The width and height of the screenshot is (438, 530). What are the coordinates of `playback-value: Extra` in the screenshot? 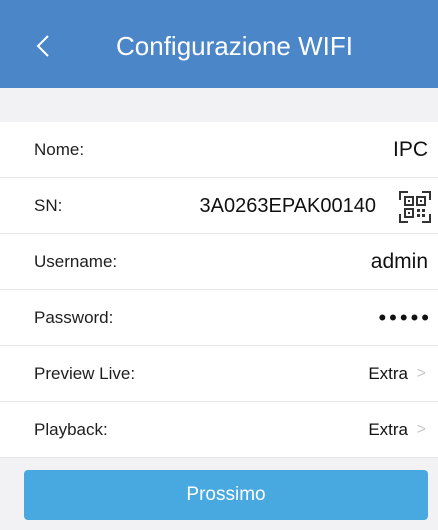 It's located at (388, 429).